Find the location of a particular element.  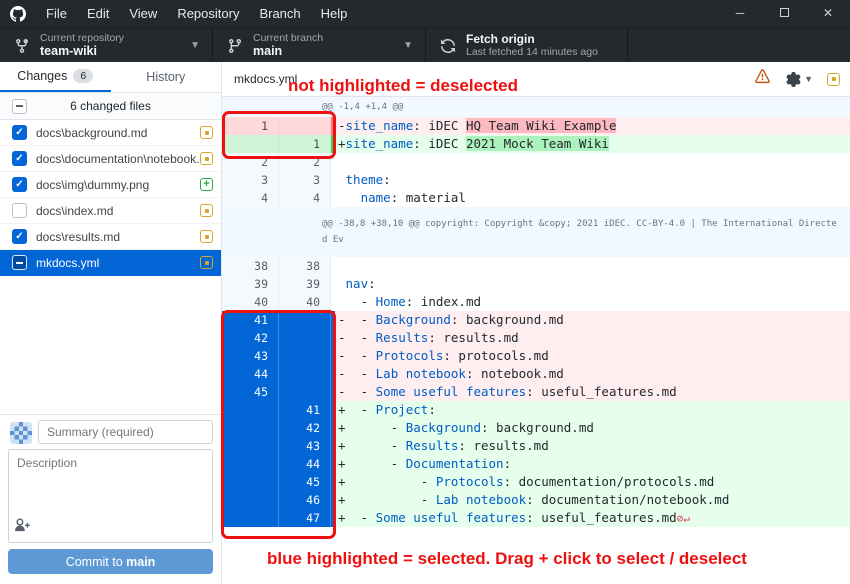

maximize-button is located at coordinates (784, 13).